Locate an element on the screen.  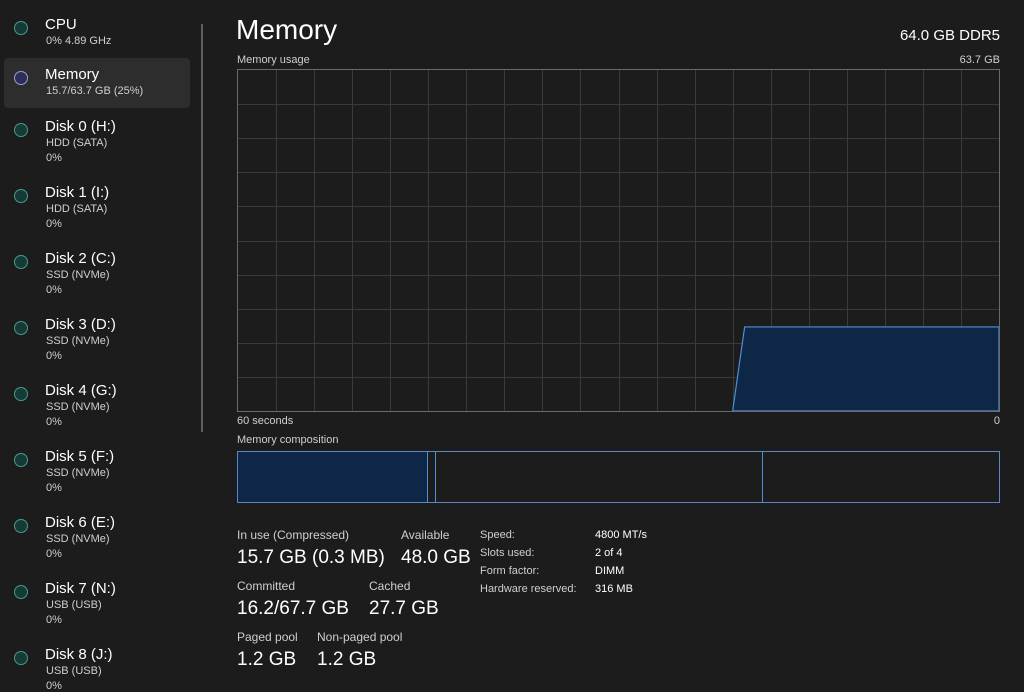
sidebar-item-detail: 0% 4.89 GHz is located at coordinates (79, 41).